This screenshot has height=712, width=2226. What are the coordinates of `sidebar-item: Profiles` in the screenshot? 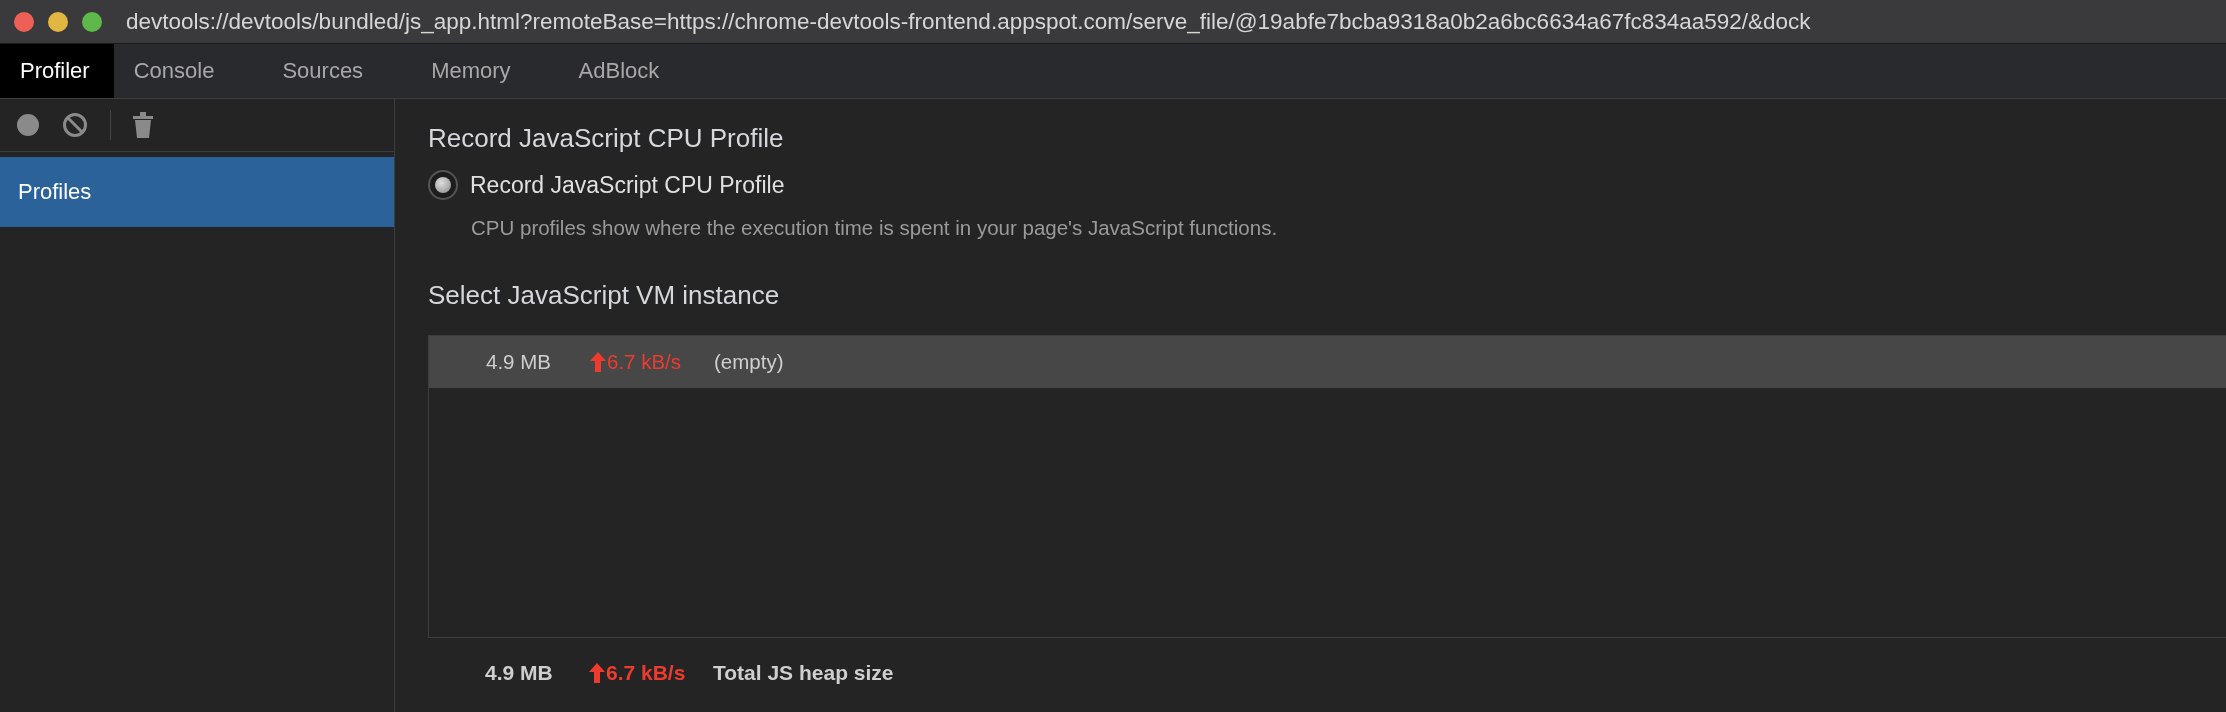 It's located at (197, 192).